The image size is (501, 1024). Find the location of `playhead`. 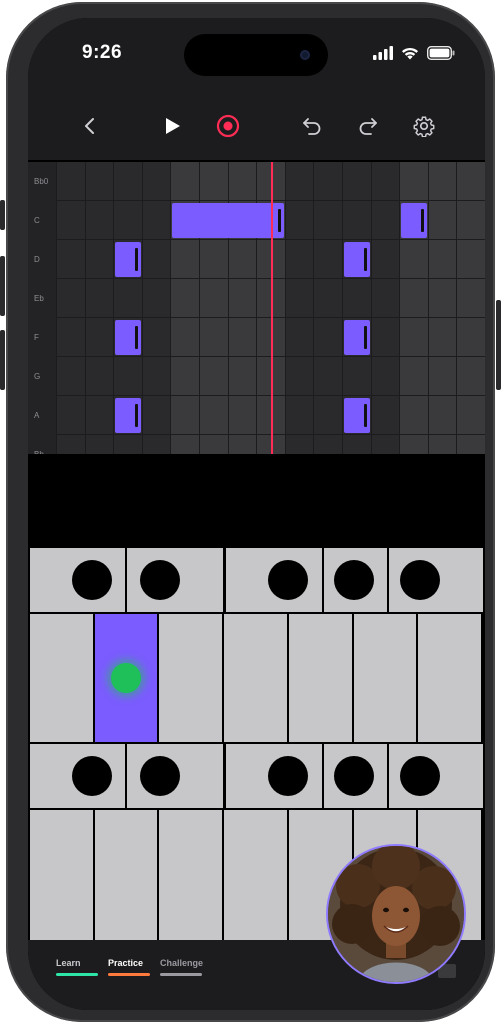

playhead is located at coordinates (271, 308).